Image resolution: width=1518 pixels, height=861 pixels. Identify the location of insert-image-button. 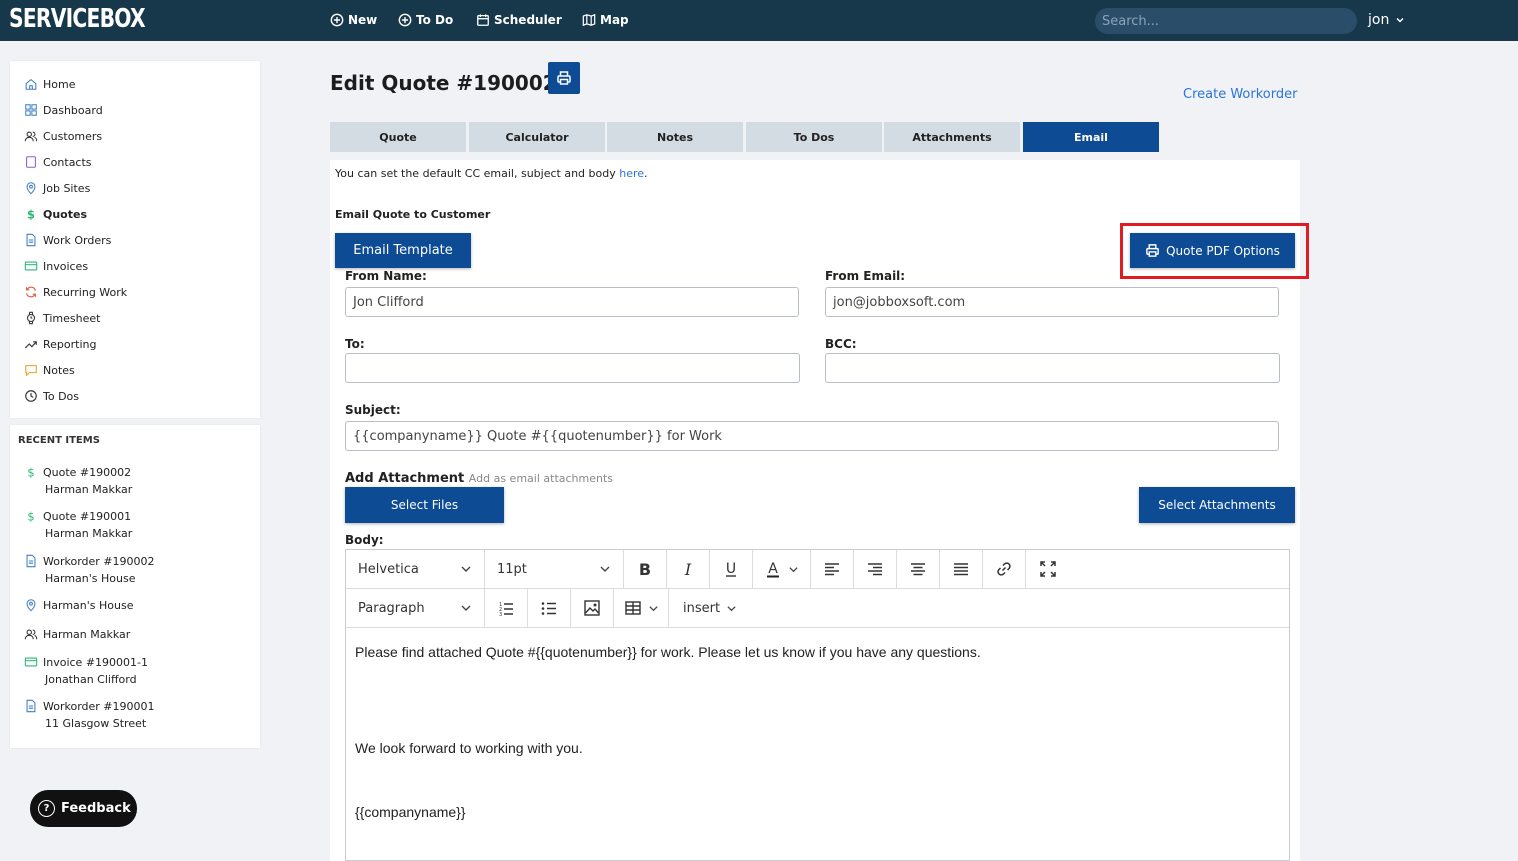
(592, 608).